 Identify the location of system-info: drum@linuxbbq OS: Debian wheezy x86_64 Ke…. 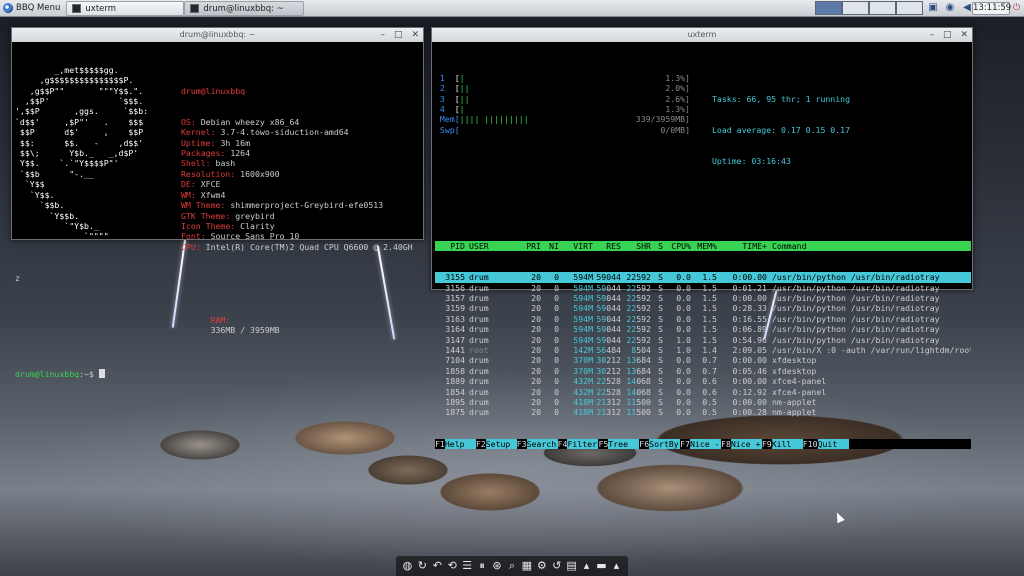
(297, 158).